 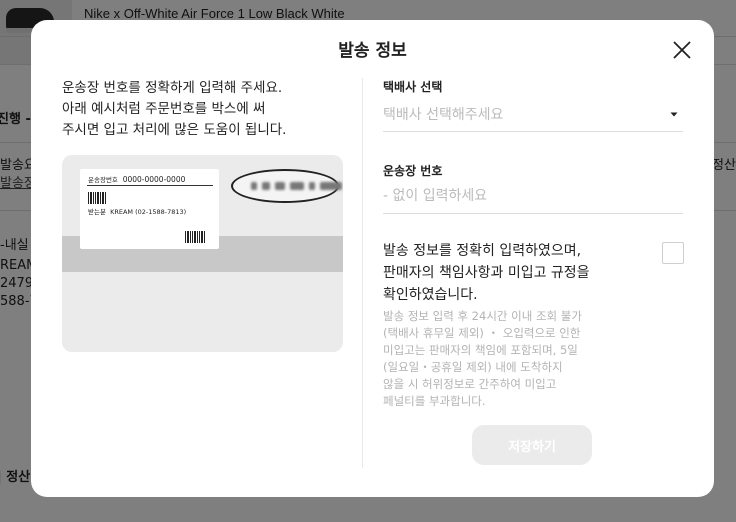 What do you see at coordinates (413, 171) in the screenshot?
I see `tracking-label: 운송장 번호` at bounding box center [413, 171].